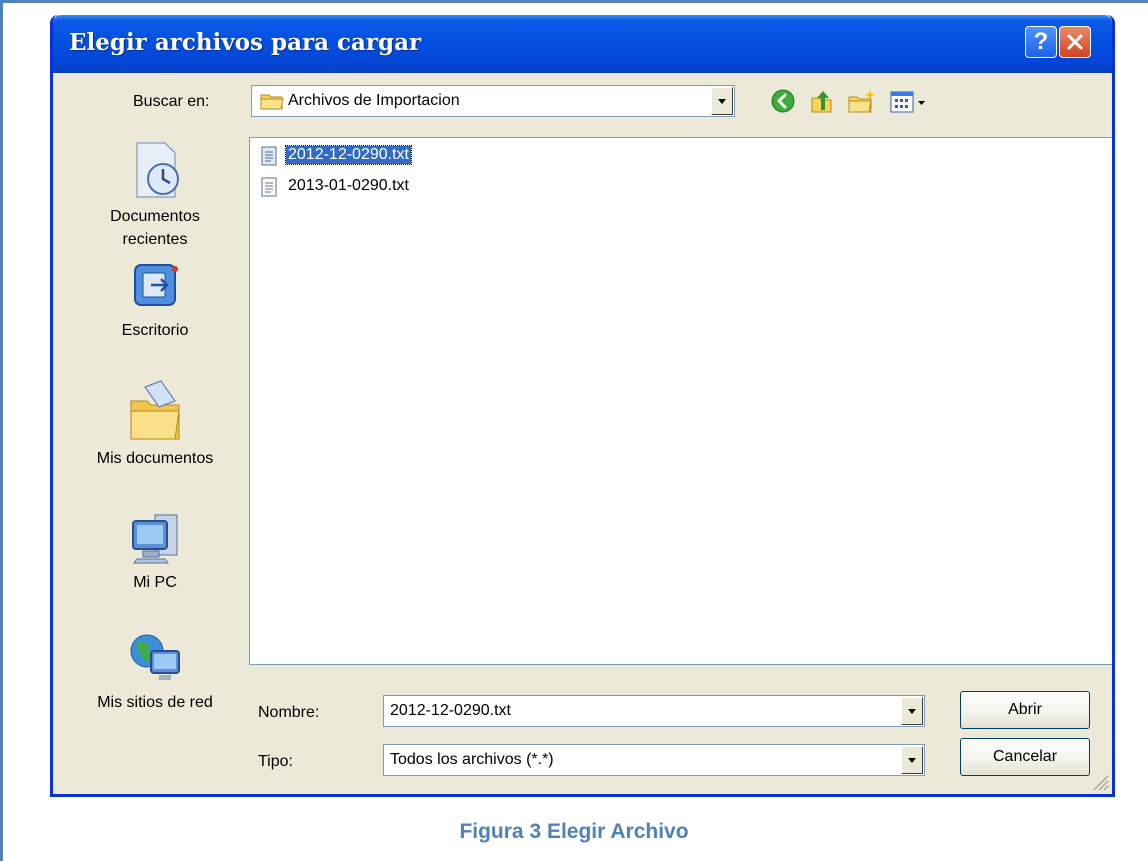 This screenshot has width=1148, height=861. What do you see at coordinates (582, 44) in the screenshot?
I see `title-bar: Elegir archivos para cargar ?` at bounding box center [582, 44].